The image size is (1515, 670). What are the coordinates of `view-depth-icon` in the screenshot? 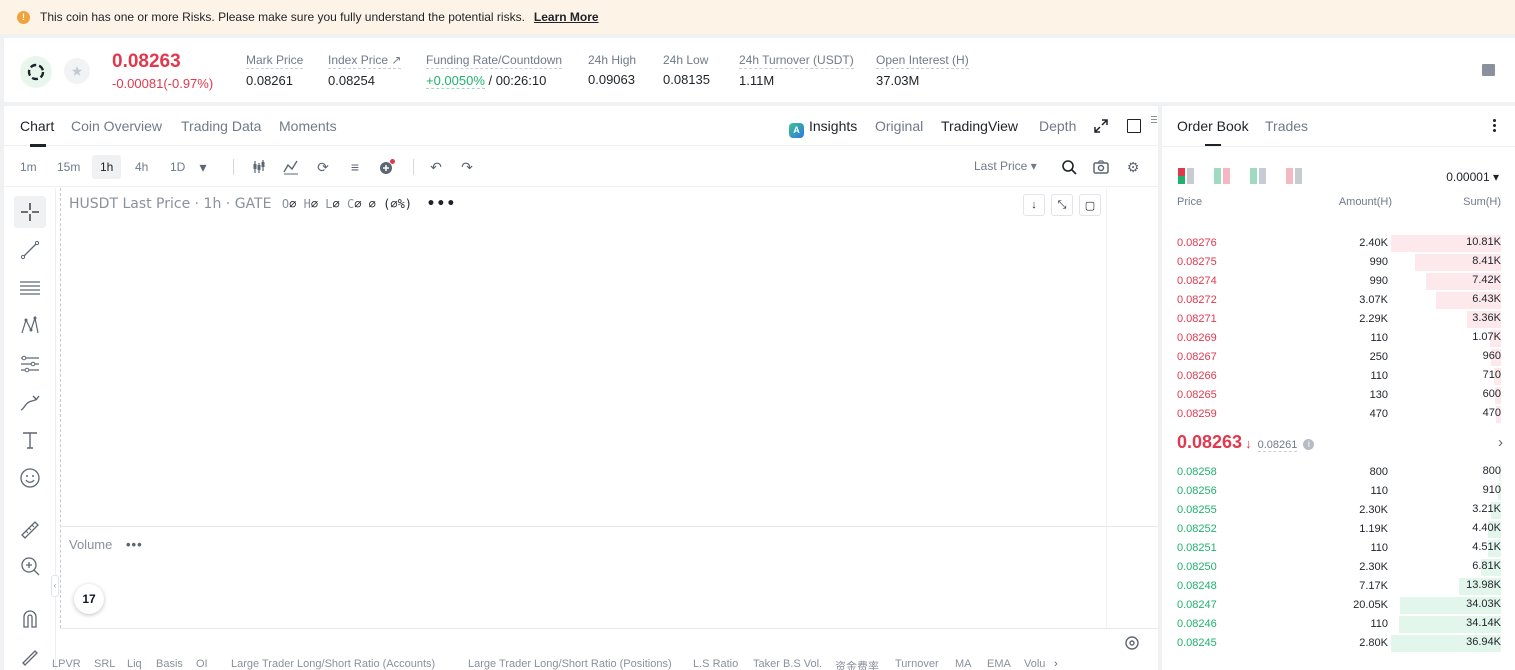 It's located at (1295, 176).